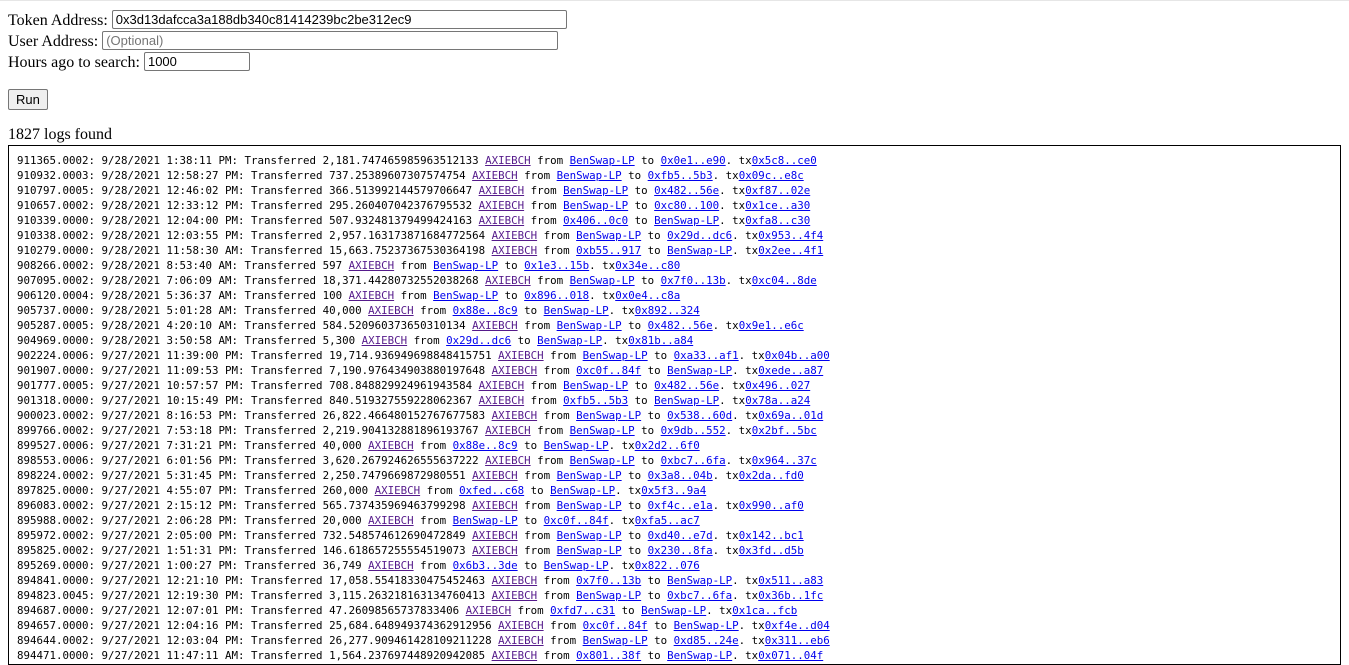 This screenshot has height=665, width=1349. I want to click on log-to-link: 0x9db..552, so click(693, 430).